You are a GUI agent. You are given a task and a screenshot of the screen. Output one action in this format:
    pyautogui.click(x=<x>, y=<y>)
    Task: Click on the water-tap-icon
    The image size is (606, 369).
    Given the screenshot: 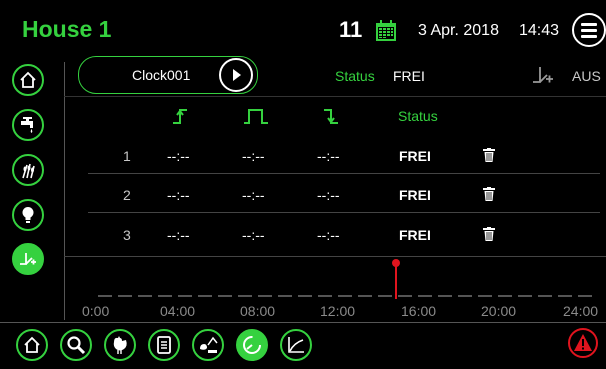 What is the action you would take?
    pyautogui.click(x=27, y=125)
    